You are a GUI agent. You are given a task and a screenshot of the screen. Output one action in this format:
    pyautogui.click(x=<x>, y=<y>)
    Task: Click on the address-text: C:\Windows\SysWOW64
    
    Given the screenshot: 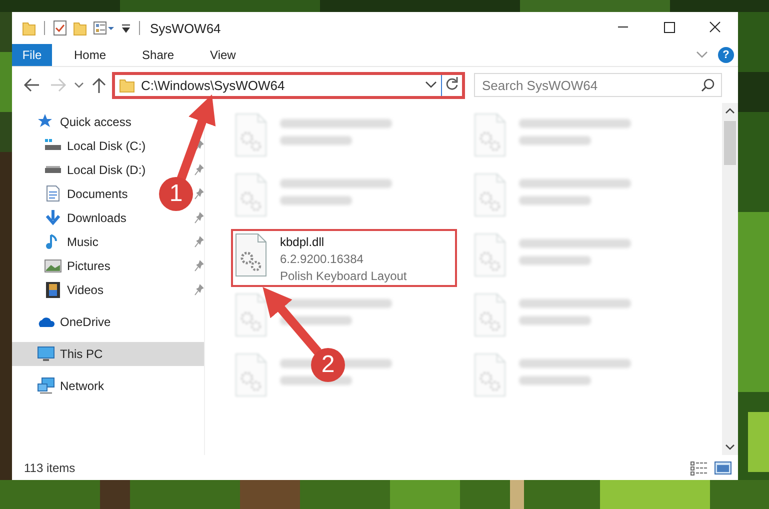 What is the action you would take?
    pyautogui.click(x=213, y=85)
    